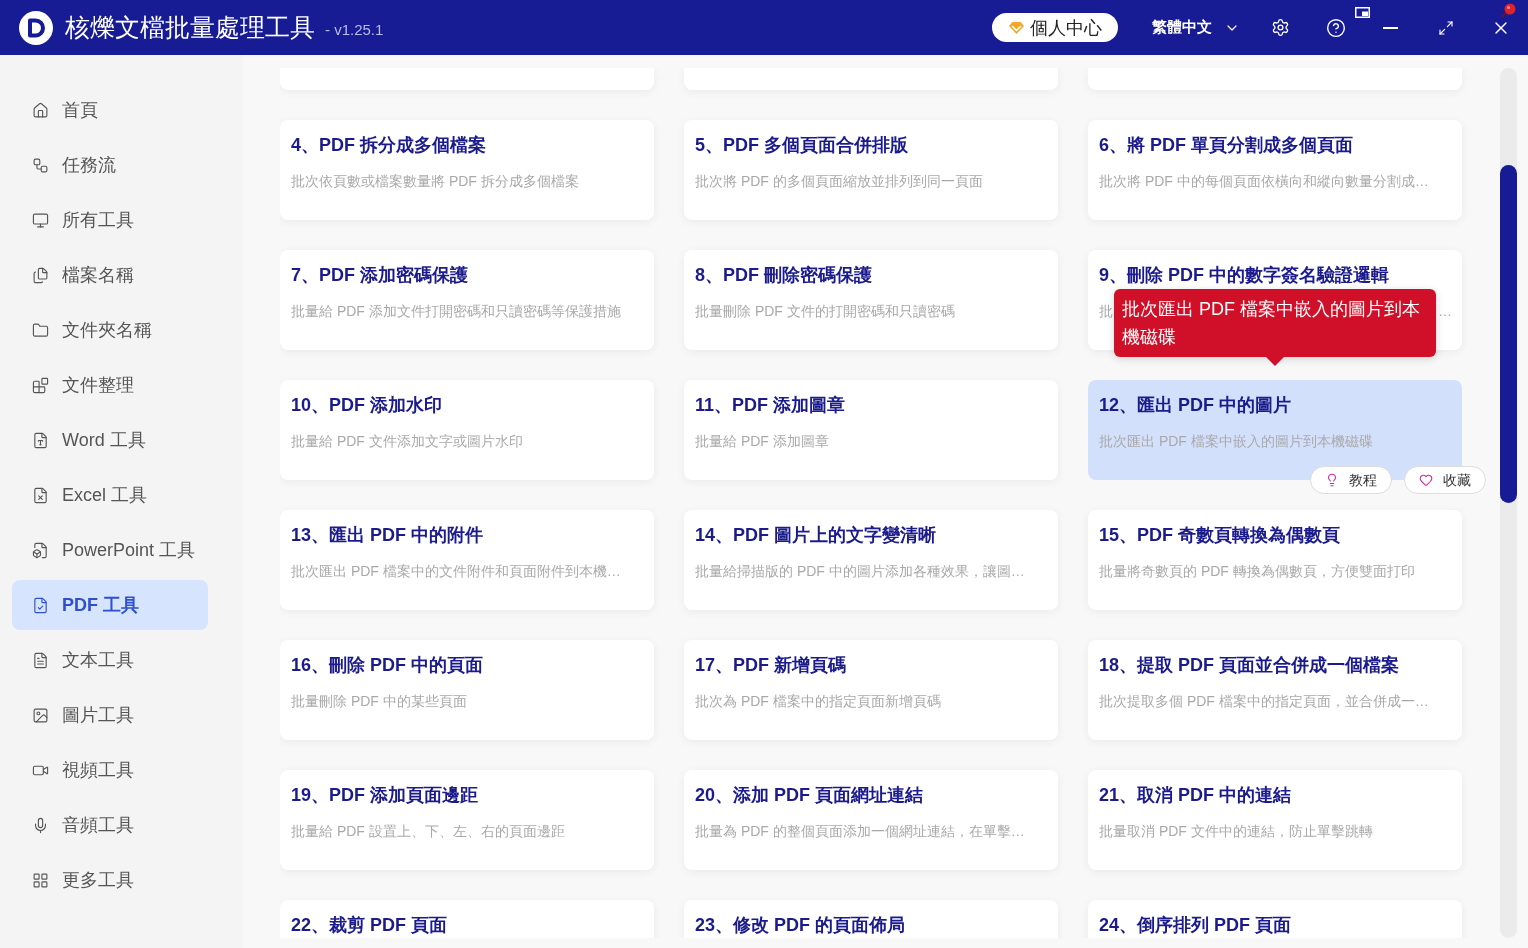 The width and height of the screenshot is (1528, 948). What do you see at coordinates (1236, 831) in the screenshot?
I see `card-description: 批量取消 PDF 文件中的連結，防止單擊跳轉` at bounding box center [1236, 831].